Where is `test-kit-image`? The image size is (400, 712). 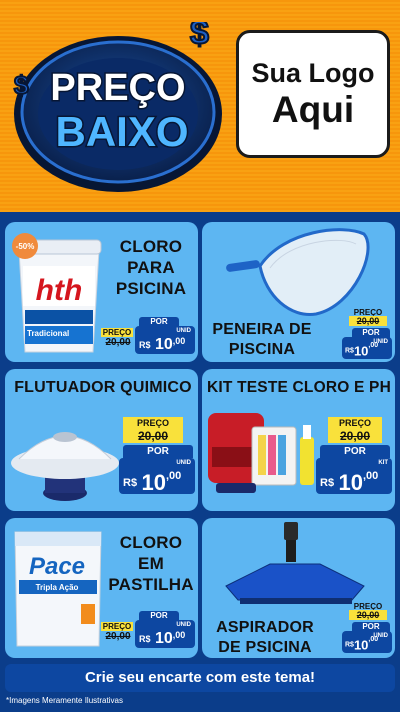 test-kit-image is located at coordinates (261, 453).